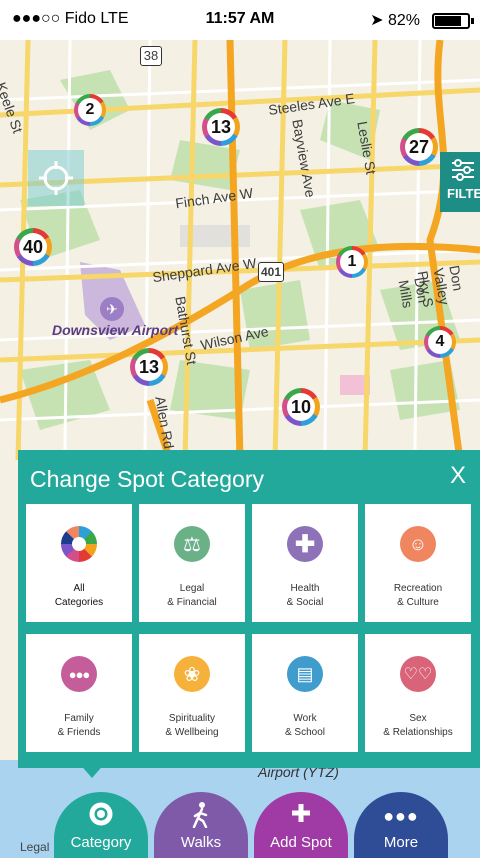 The height and width of the screenshot is (858, 480). I want to click on color-wheel-icon, so click(79, 544).